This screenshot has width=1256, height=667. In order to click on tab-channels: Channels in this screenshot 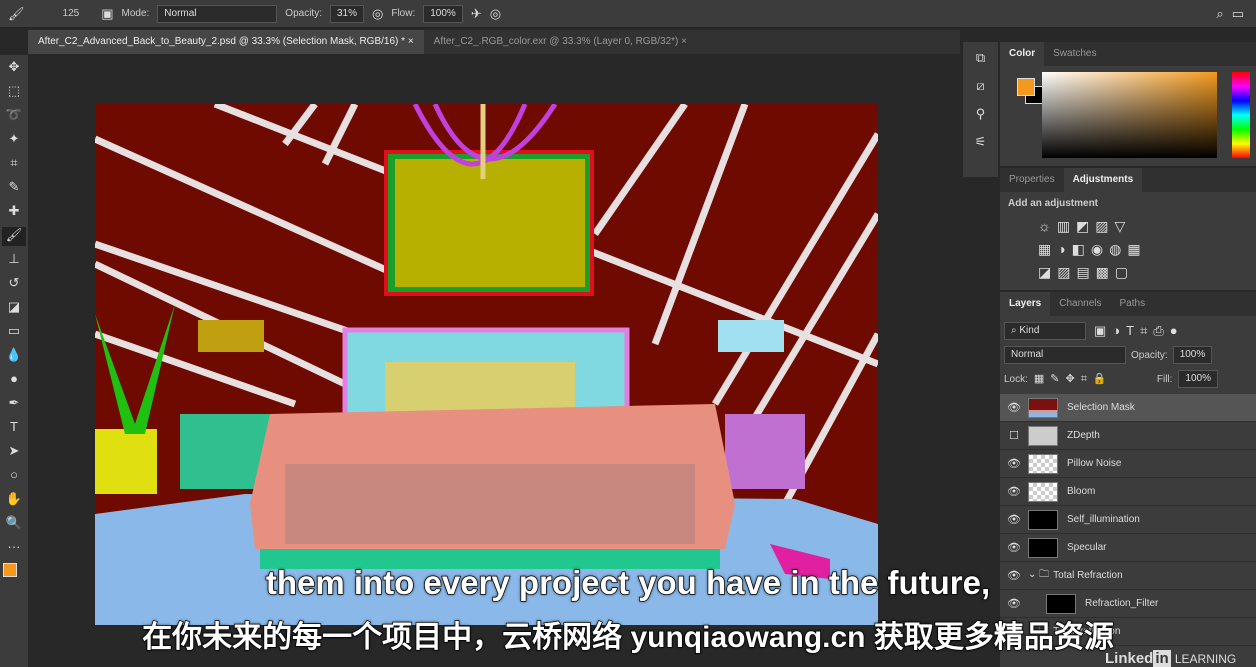, I will do `click(1080, 304)`.